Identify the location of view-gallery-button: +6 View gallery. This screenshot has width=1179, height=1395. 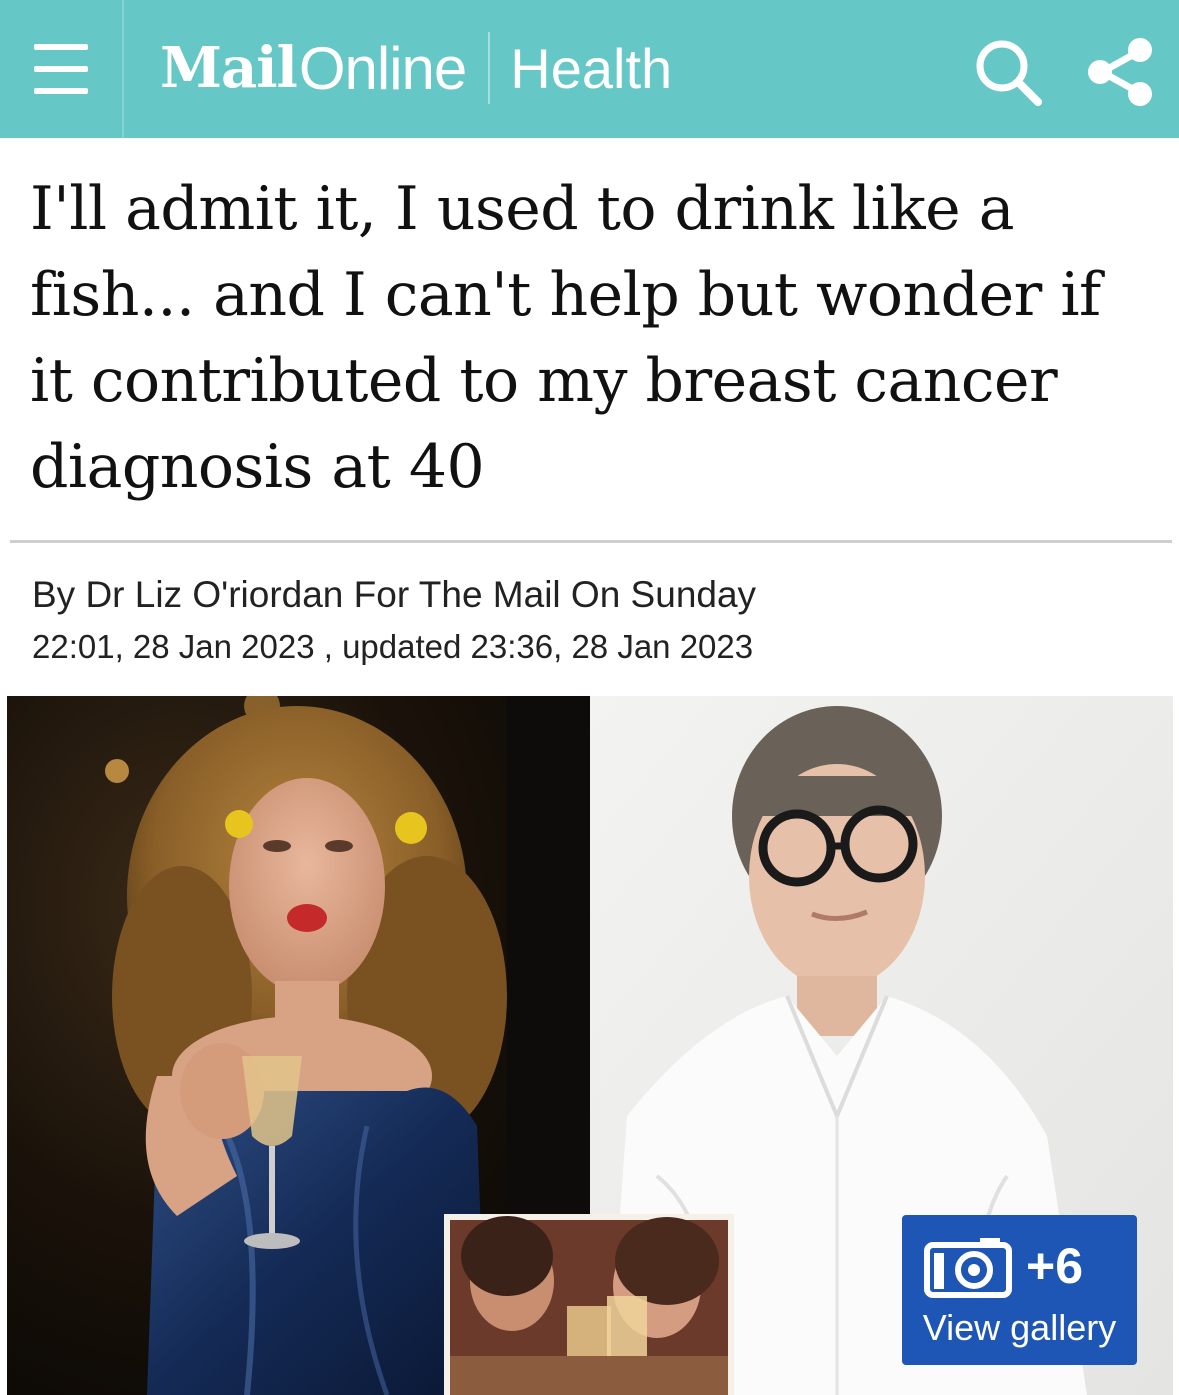
(1019, 1290).